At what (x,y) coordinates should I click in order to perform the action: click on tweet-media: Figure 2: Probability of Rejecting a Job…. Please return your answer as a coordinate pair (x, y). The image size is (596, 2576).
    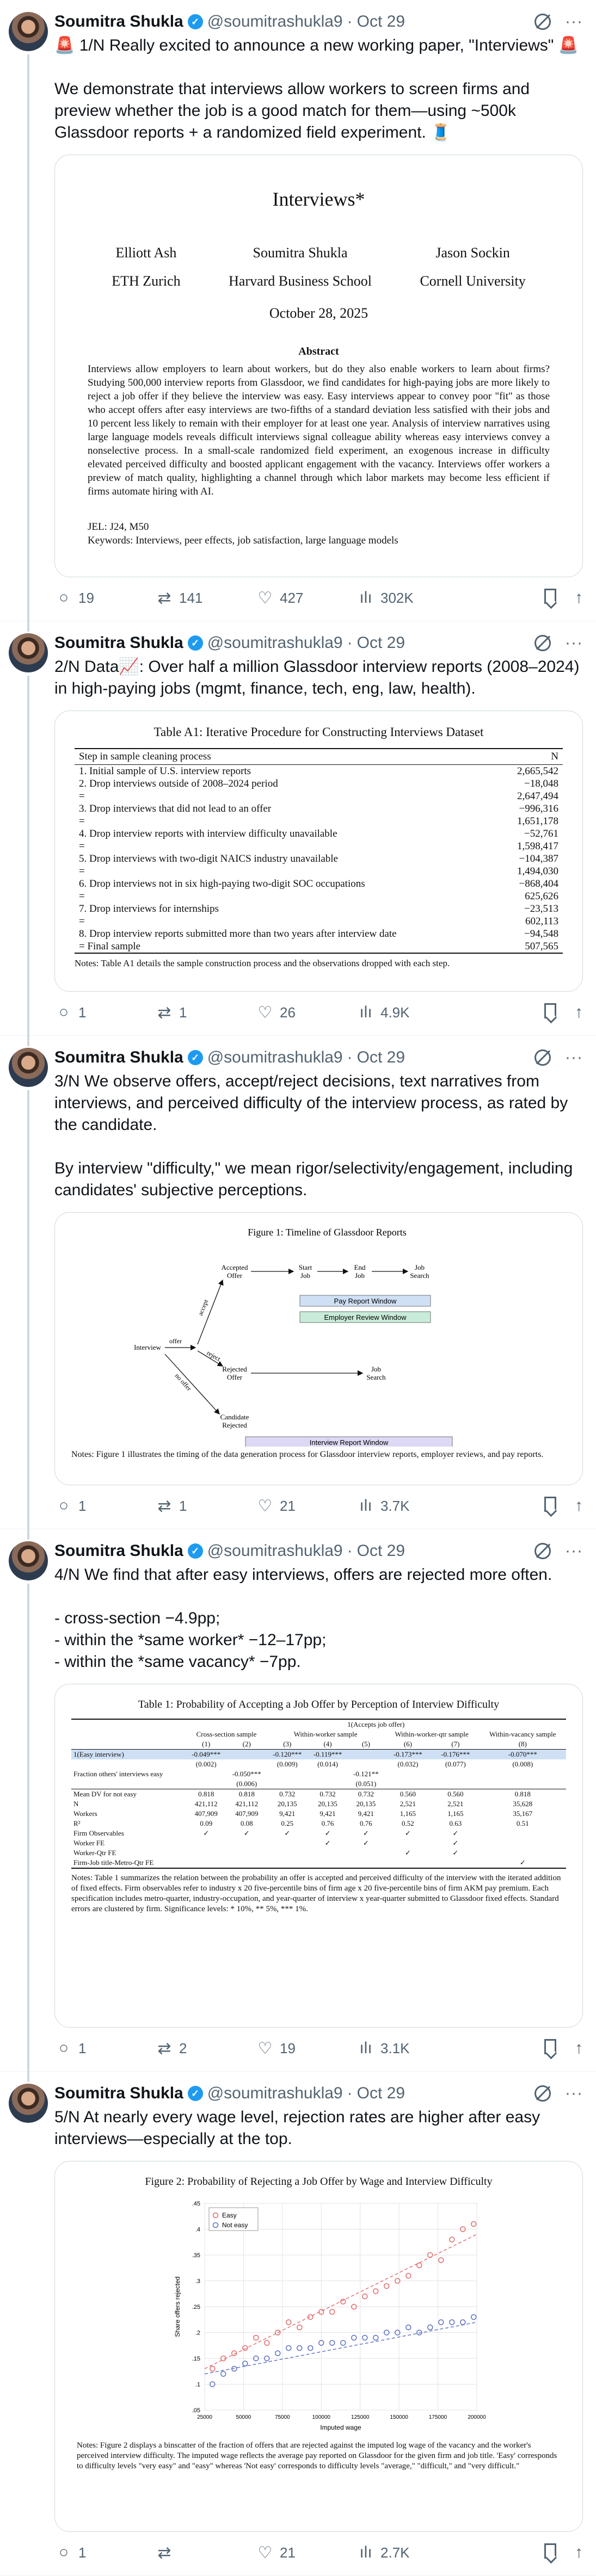
    Looking at the image, I should click on (318, 2346).